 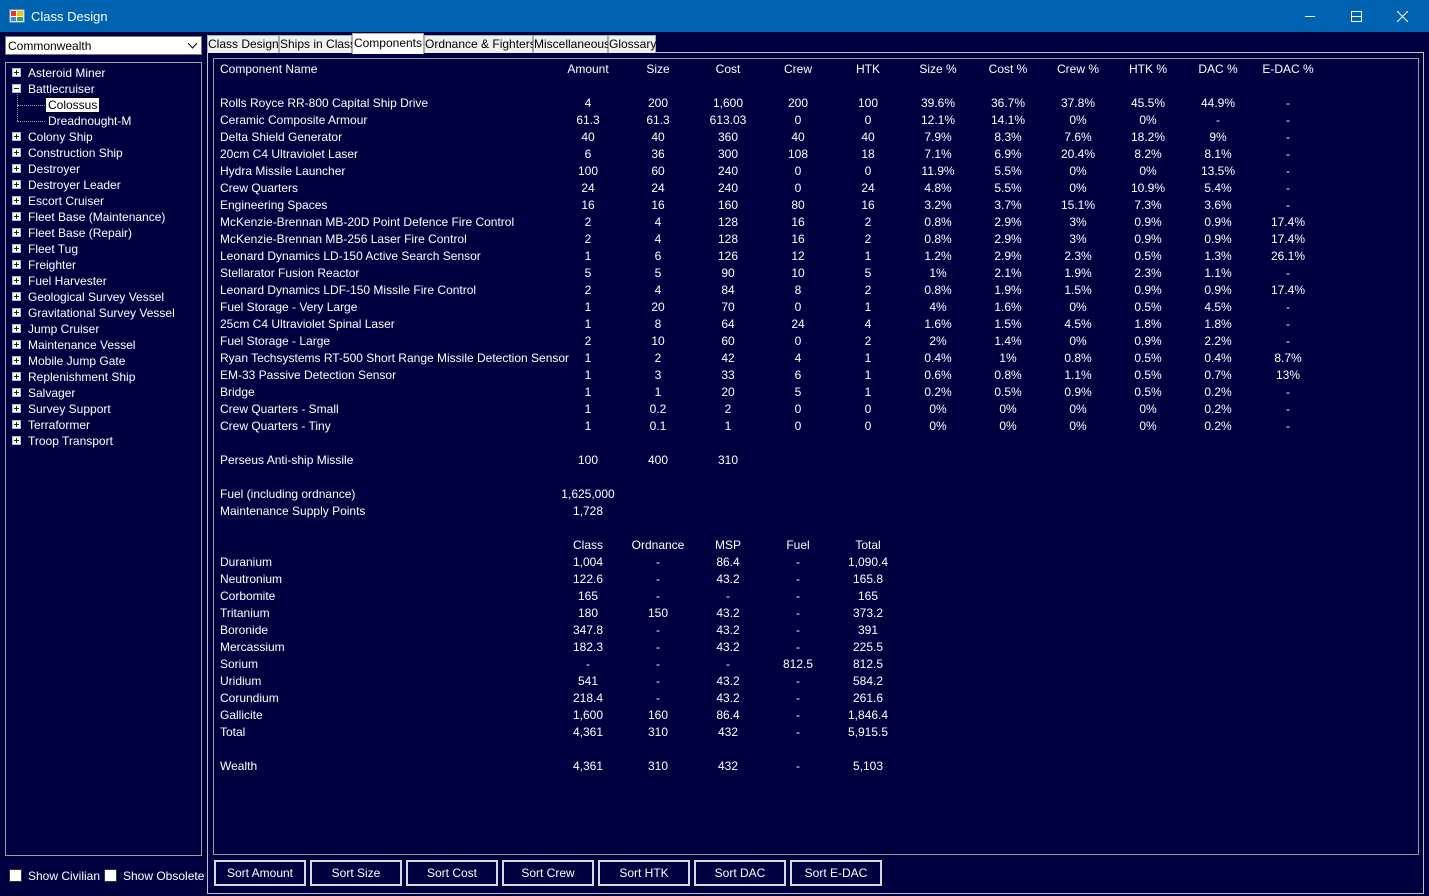 What do you see at coordinates (658, 613) in the screenshot?
I see `mineral-value: 150` at bounding box center [658, 613].